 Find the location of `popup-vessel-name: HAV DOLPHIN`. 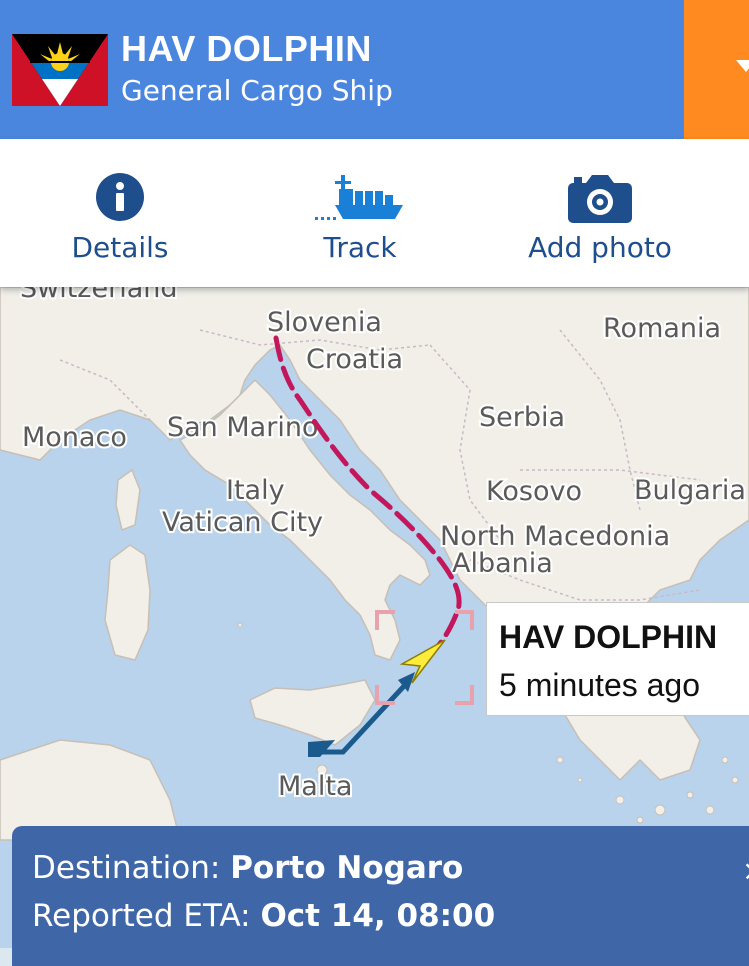

popup-vessel-name: HAV DOLPHIN is located at coordinates (608, 637).